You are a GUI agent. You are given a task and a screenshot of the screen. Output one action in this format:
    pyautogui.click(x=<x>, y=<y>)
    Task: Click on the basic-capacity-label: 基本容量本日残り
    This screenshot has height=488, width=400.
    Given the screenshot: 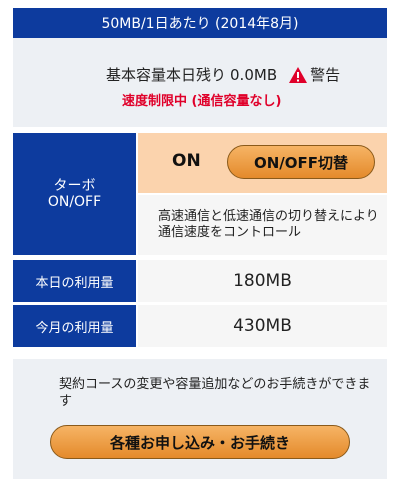 What is the action you would take?
    pyautogui.click(x=166, y=75)
    